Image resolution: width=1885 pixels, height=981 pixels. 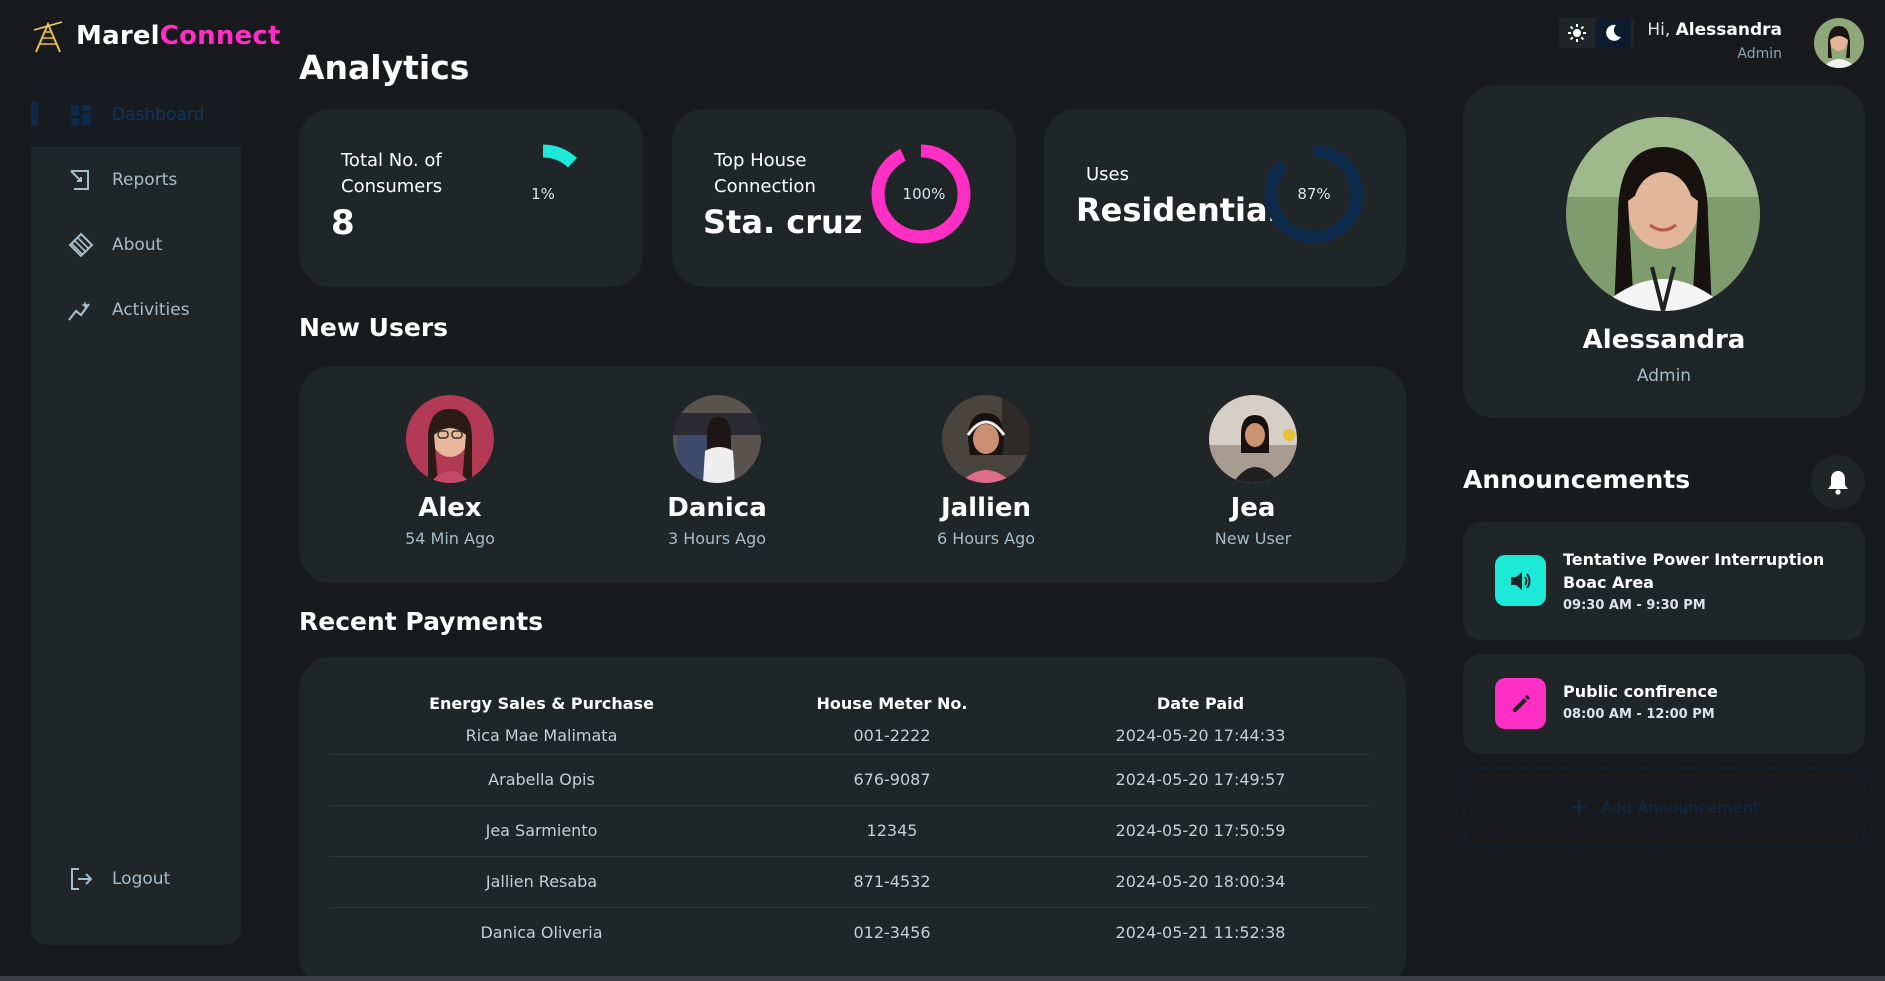 What do you see at coordinates (1664, 704) in the screenshot?
I see `announcement-item: Public confirence 08:00 AM - 12:00 PM` at bounding box center [1664, 704].